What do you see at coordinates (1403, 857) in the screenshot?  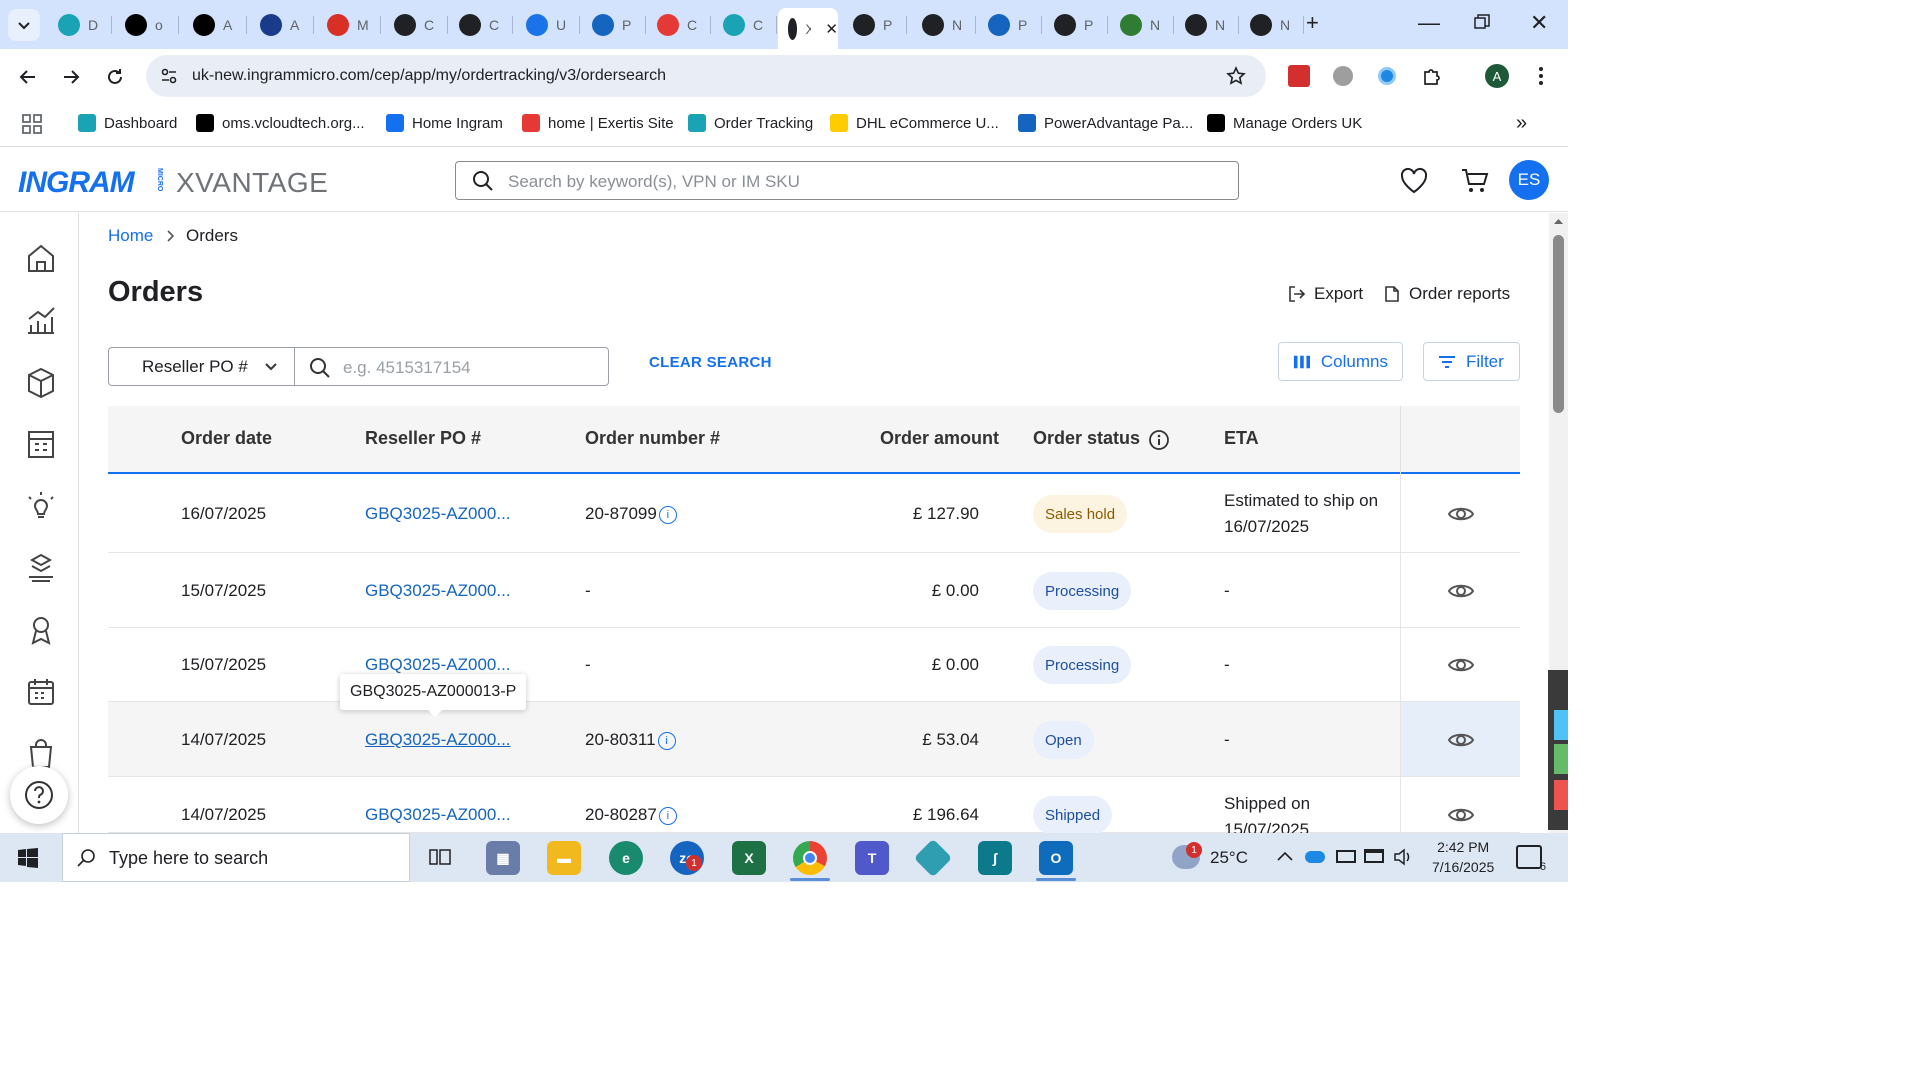 I see `volume-icon` at bounding box center [1403, 857].